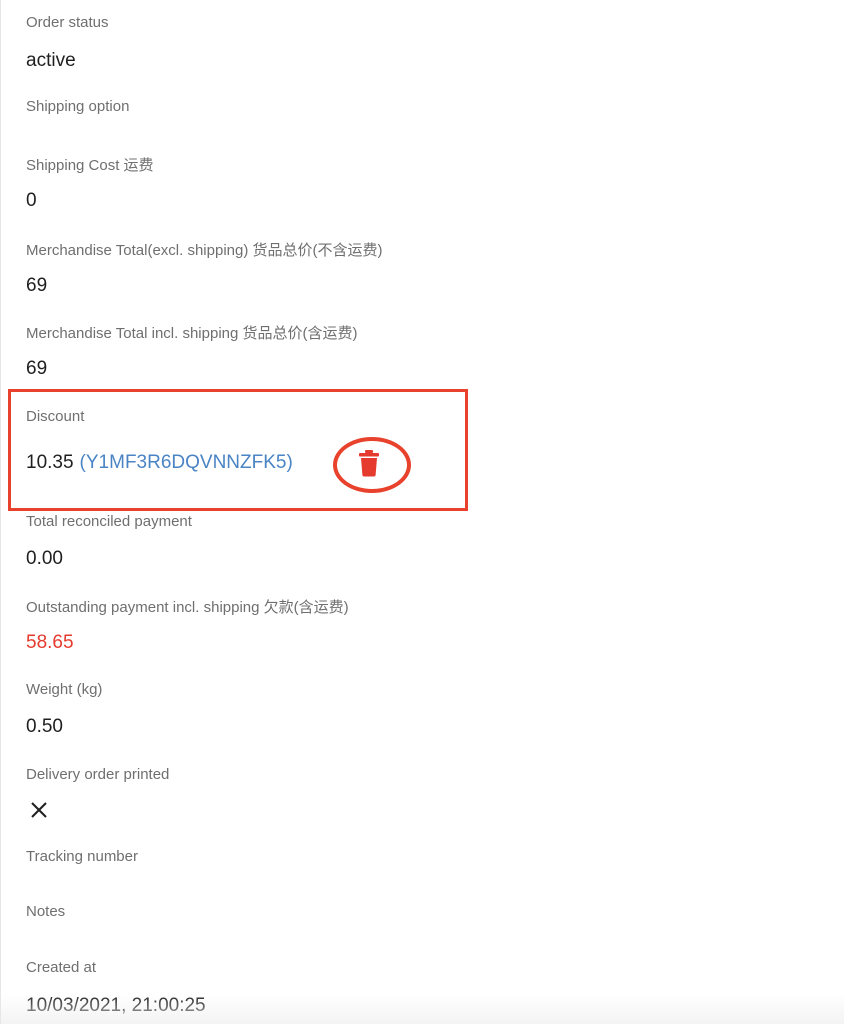 This screenshot has height=1024, width=844. I want to click on notes-label: Notes, so click(46, 911).